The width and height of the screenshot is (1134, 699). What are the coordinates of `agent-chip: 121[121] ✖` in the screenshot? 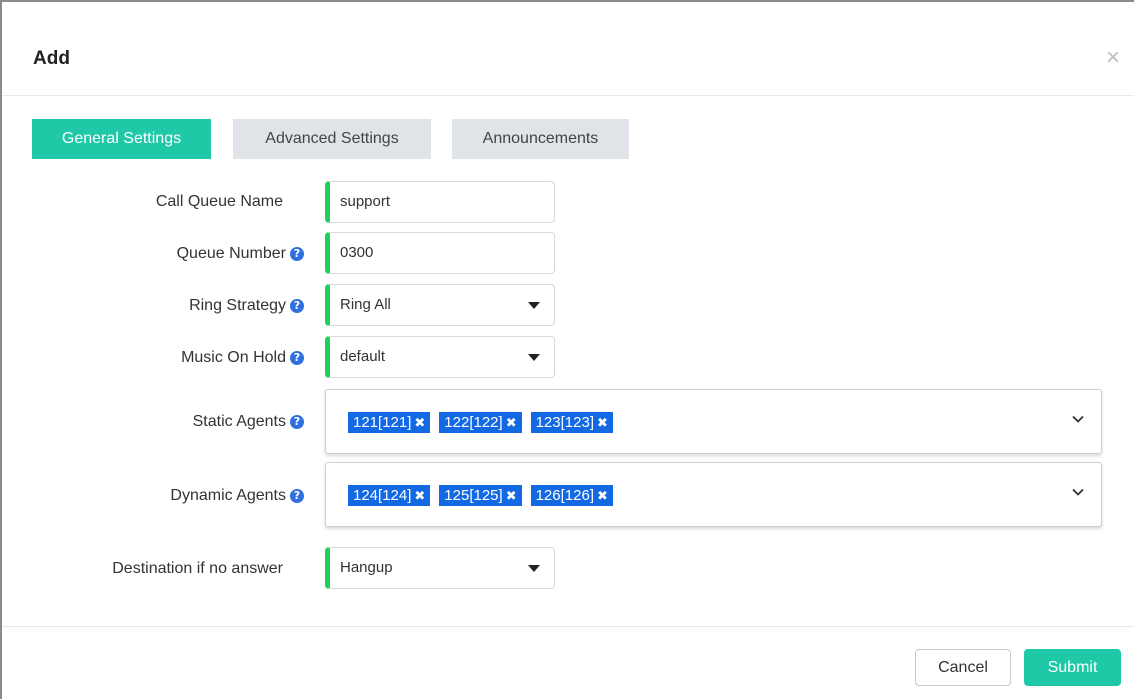 It's located at (389, 422).